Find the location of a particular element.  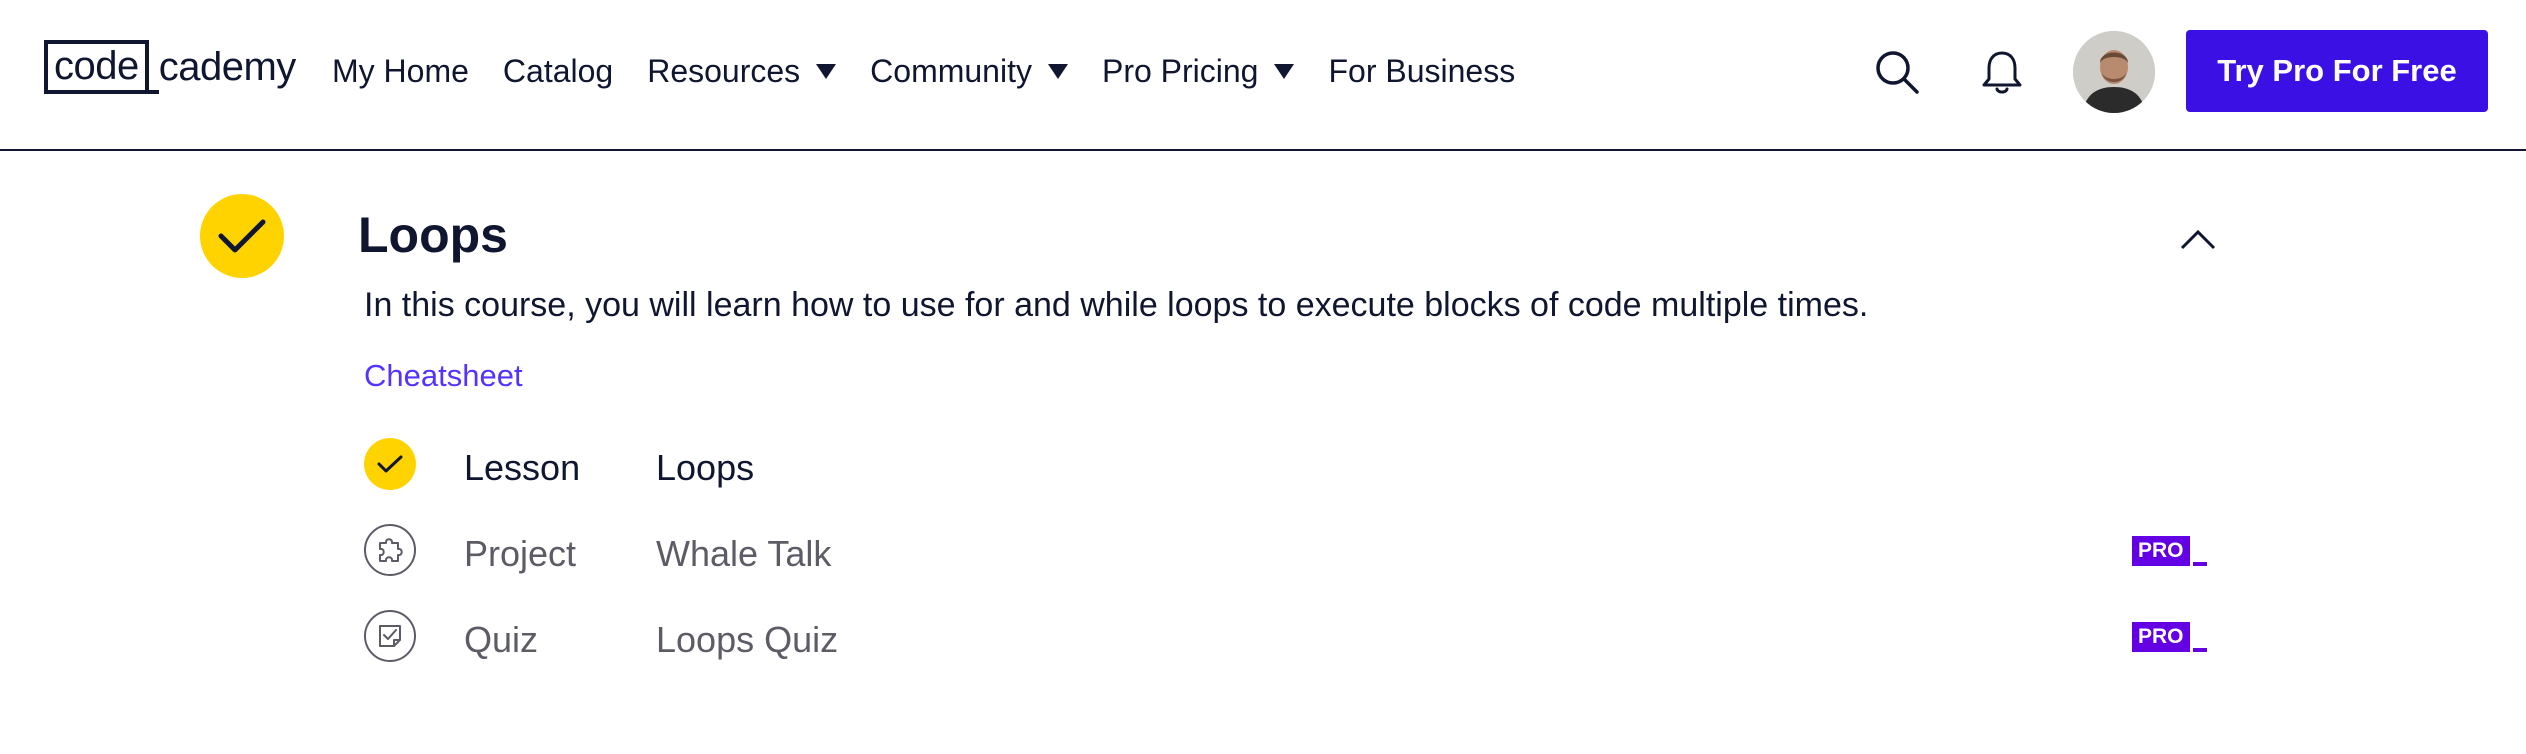

item-name-link: Whale Talk is located at coordinates (743, 554).